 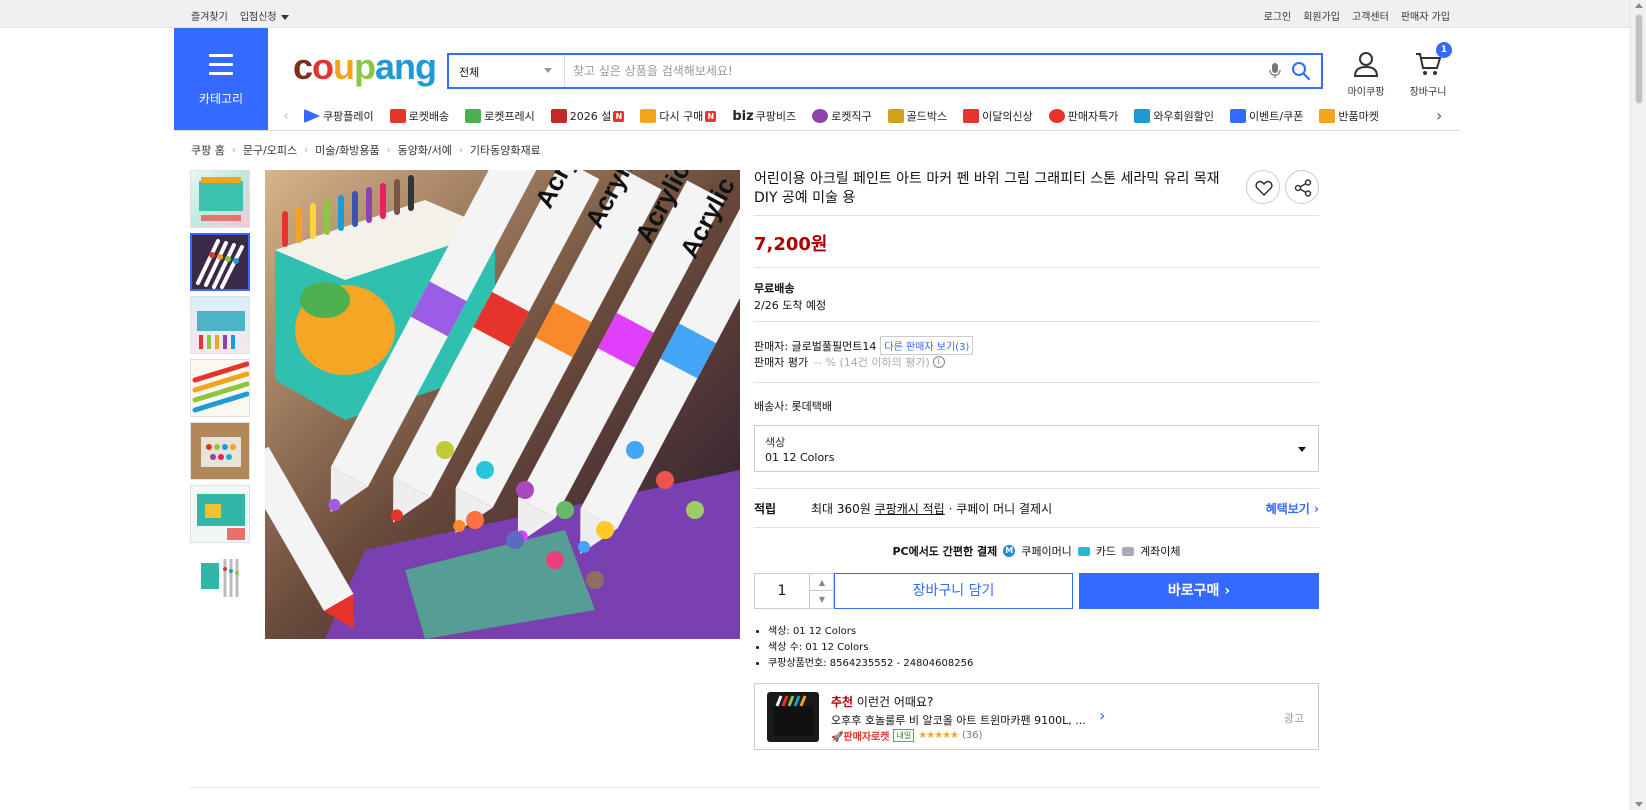 What do you see at coordinates (841, 116) in the screenshot?
I see `nav-item-rocket-direct: 로켓직구` at bounding box center [841, 116].